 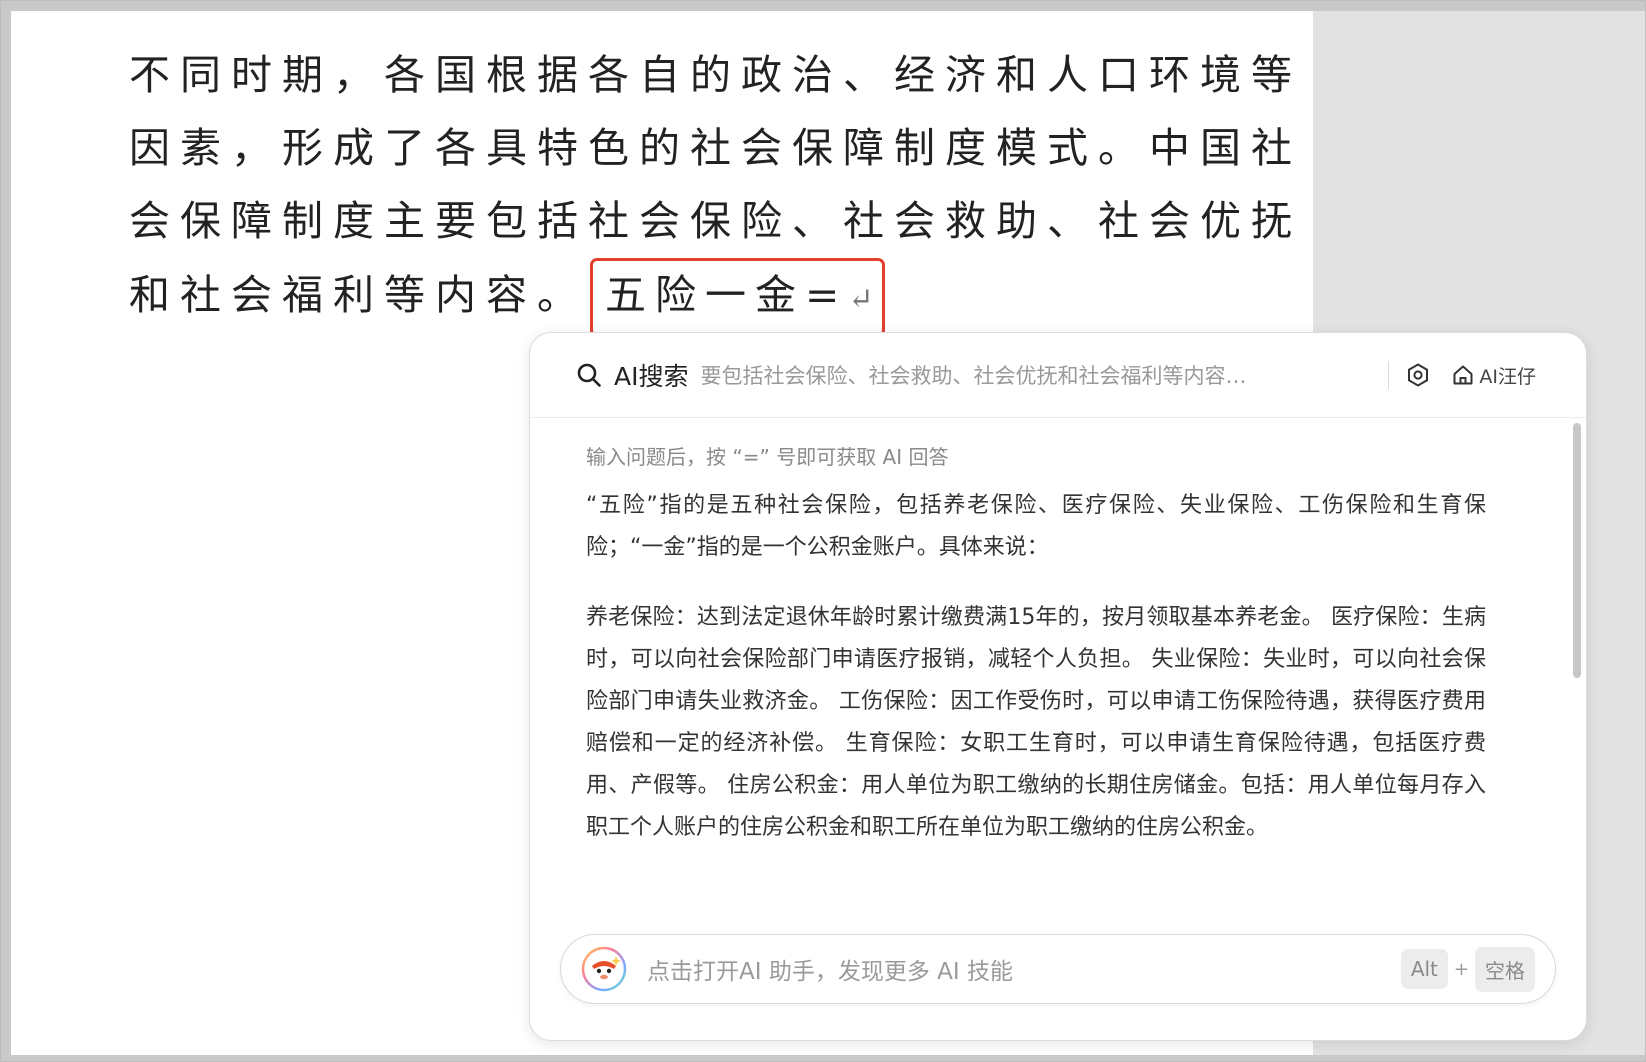 I want to click on document-line: 和社会福利等内容。 五险一金=↵, so click(x=624, y=297).